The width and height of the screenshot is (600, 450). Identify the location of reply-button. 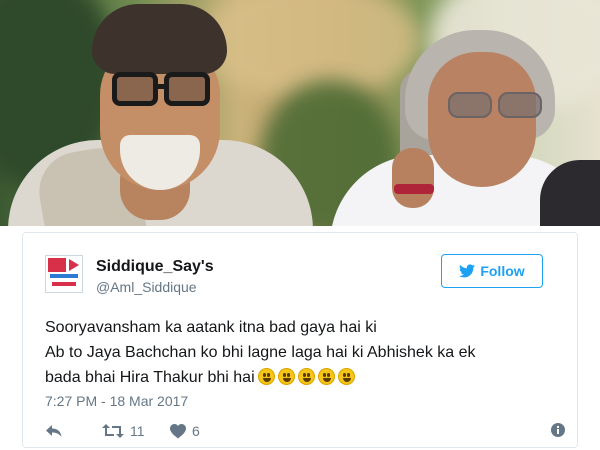
(54, 431).